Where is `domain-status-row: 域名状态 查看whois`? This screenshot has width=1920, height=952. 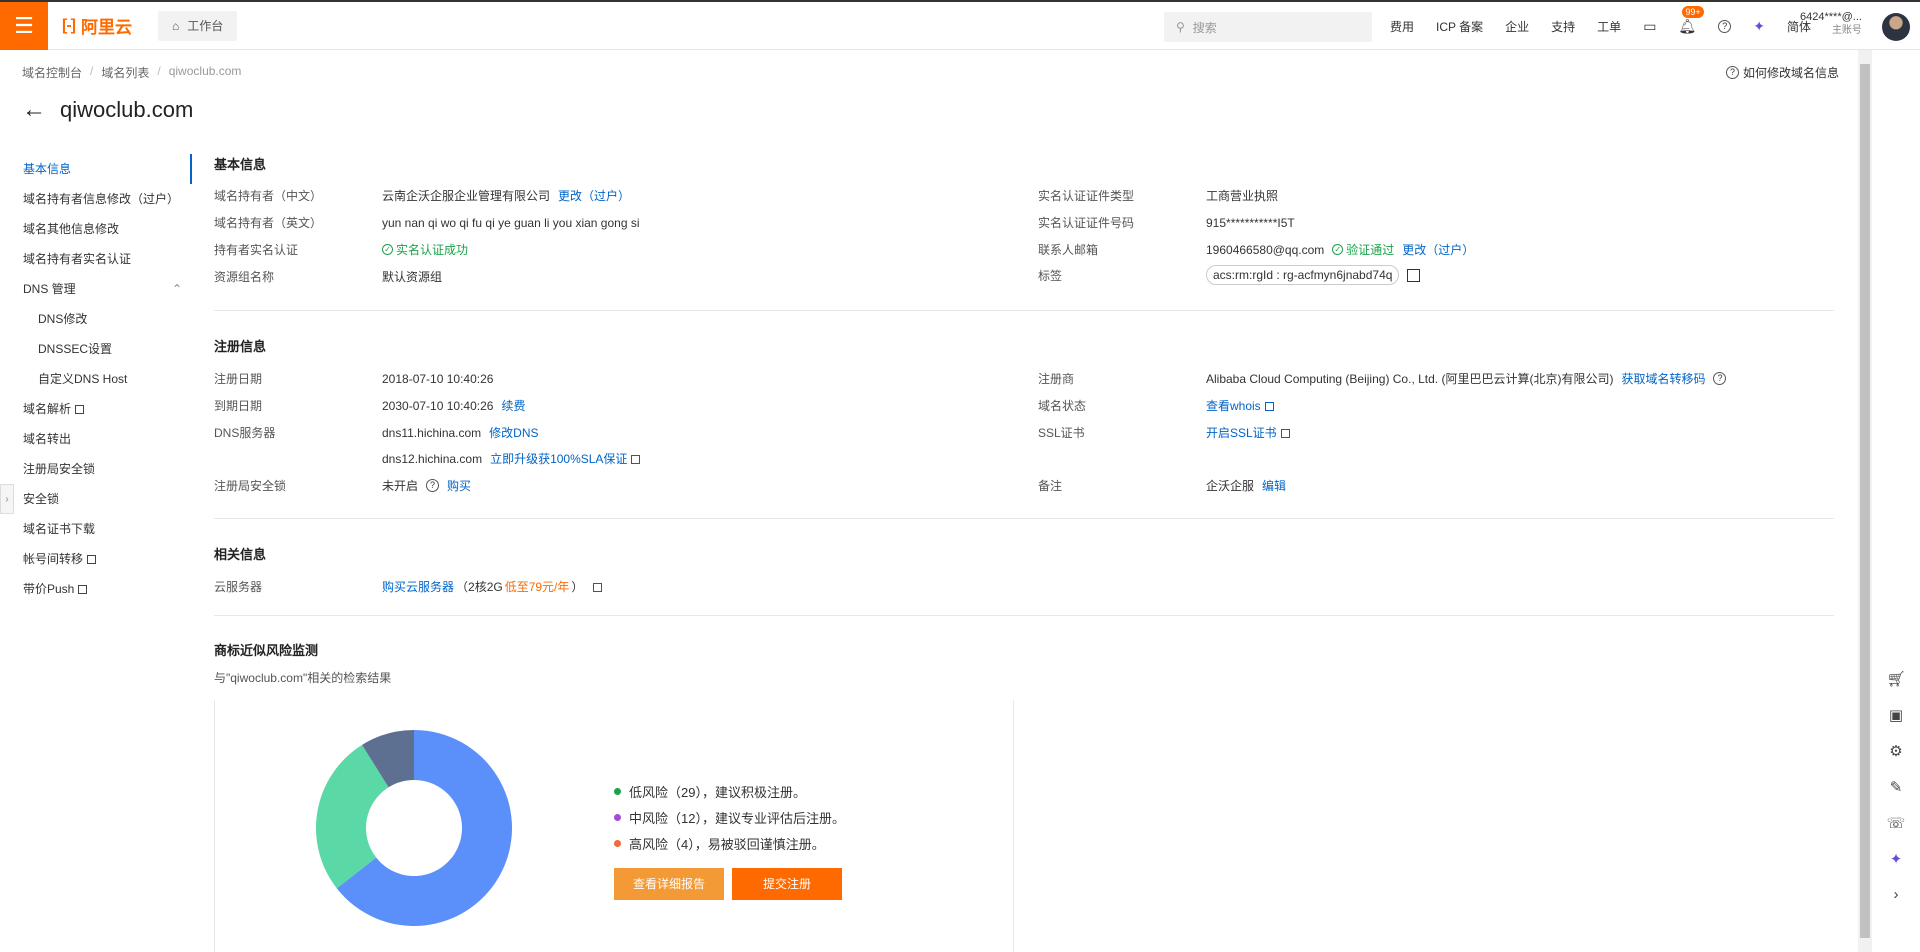 domain-status-row: 域名状态 查看whois is located at coordinates (1156, 405).